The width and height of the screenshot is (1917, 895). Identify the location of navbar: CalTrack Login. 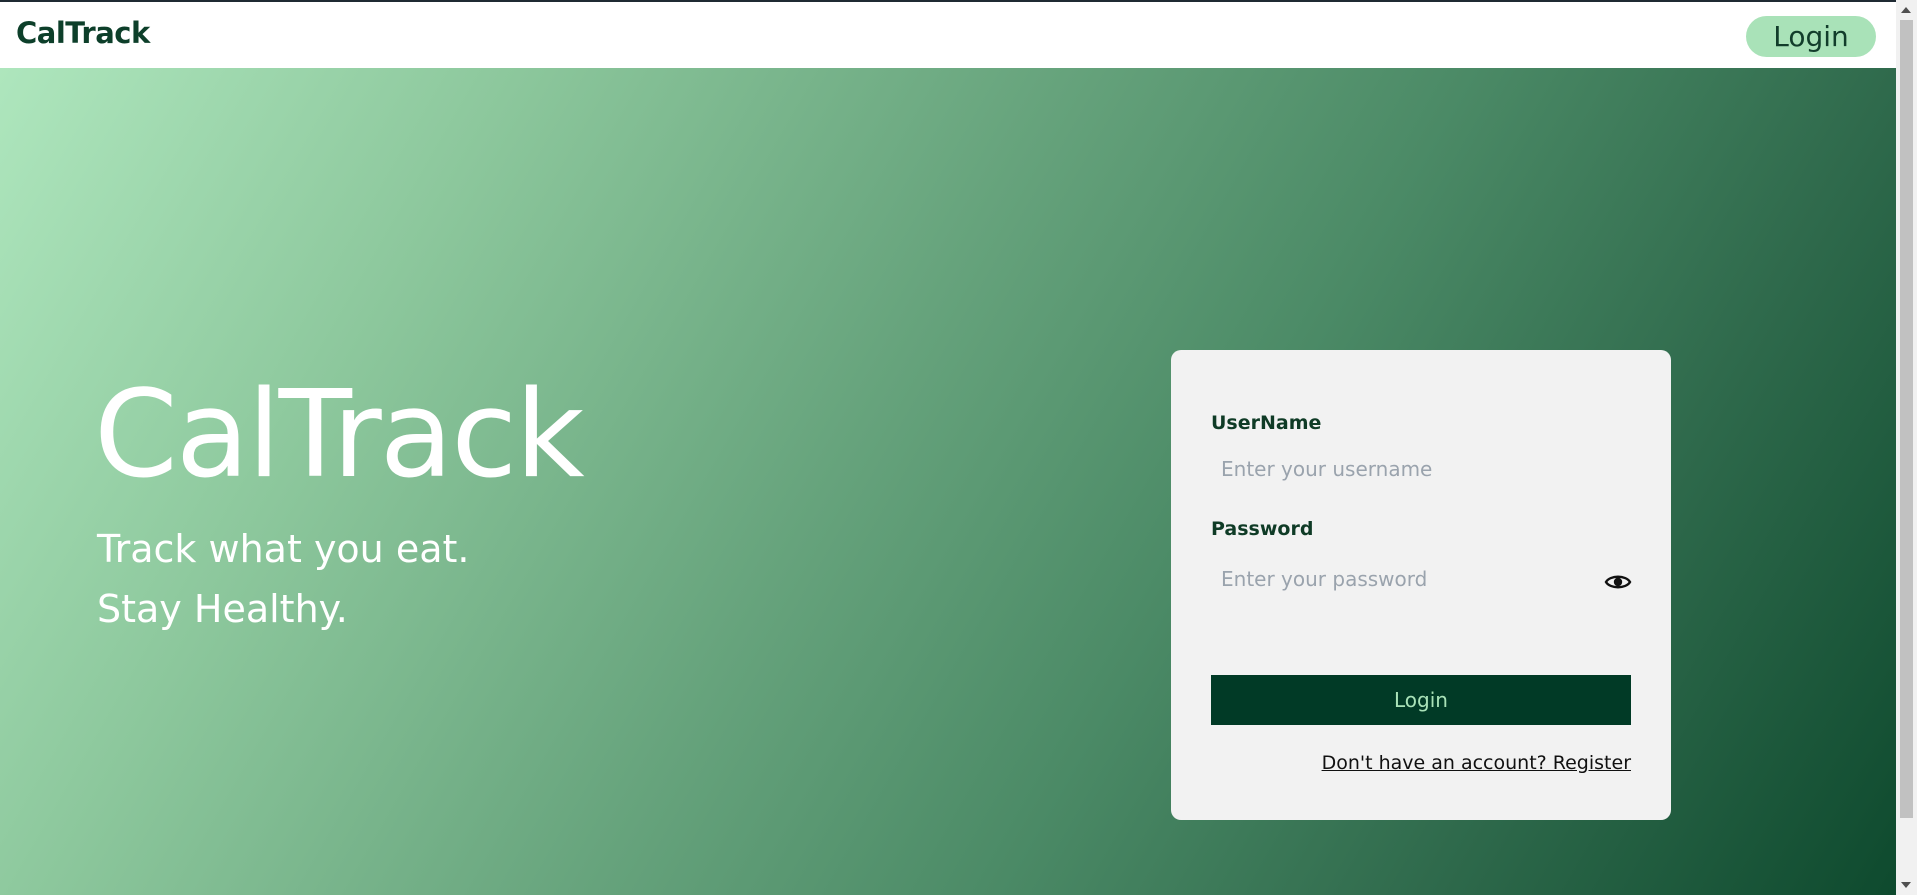
(948, 35).